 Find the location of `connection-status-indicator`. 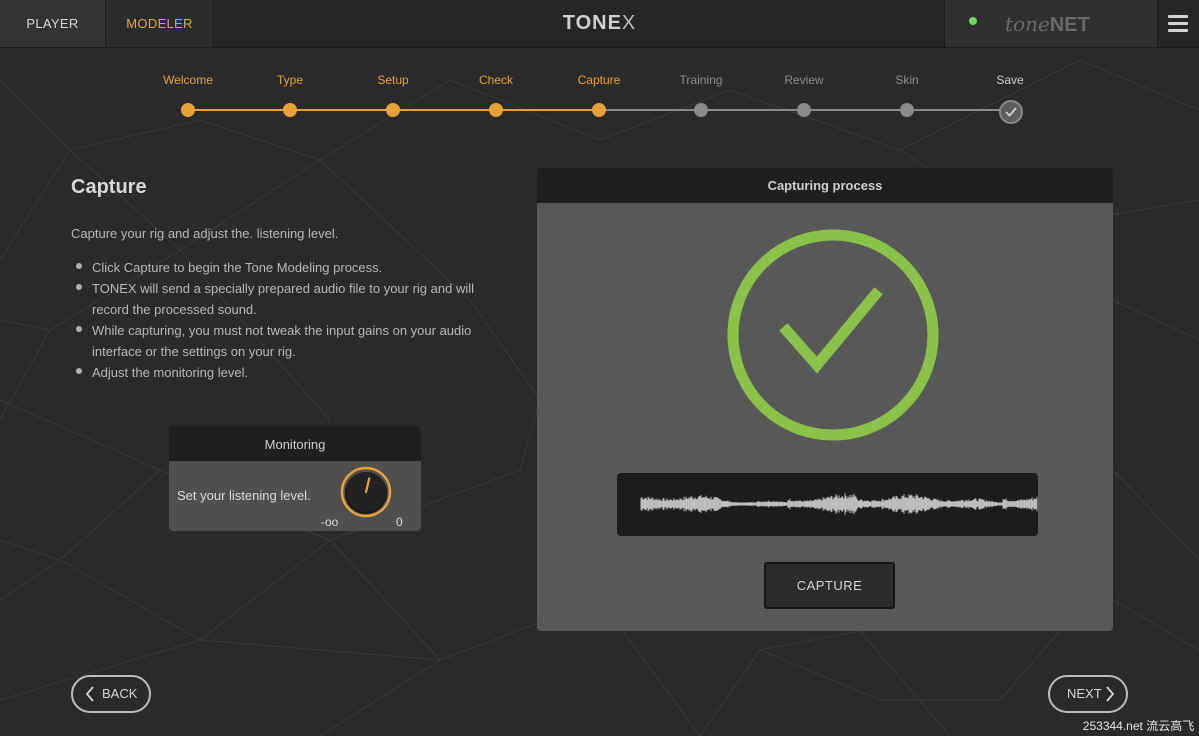

connection-status-indicator is located at coordinates (973, 21).